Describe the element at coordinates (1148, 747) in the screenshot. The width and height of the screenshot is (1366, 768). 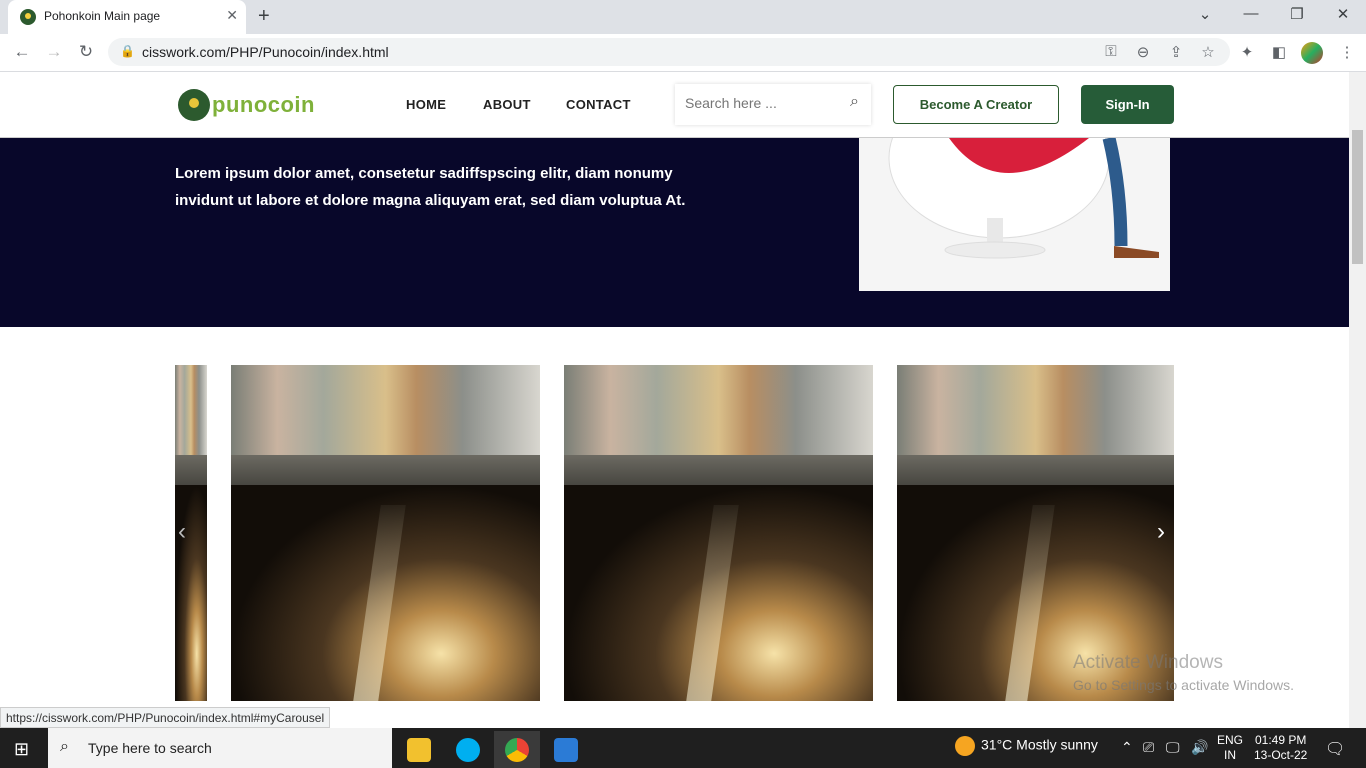
I see `tray-device-icon: ⎚` at that location.